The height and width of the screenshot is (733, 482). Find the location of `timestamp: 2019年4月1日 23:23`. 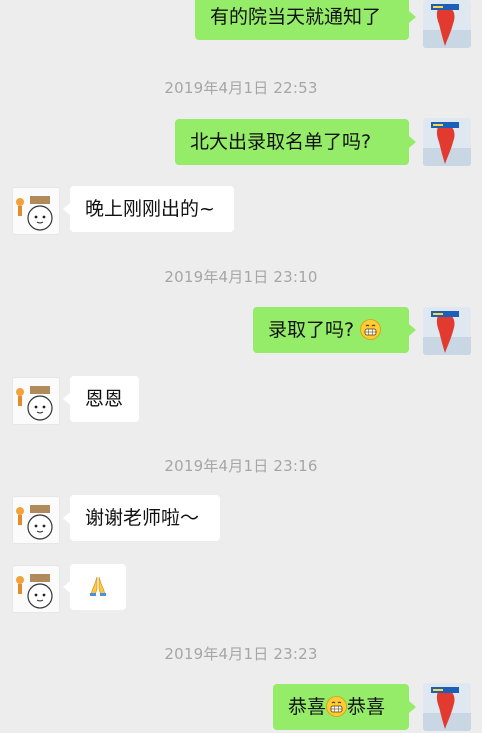

timestamp: 2019年4月1日 23:23 is located at coordinates (241, 654).